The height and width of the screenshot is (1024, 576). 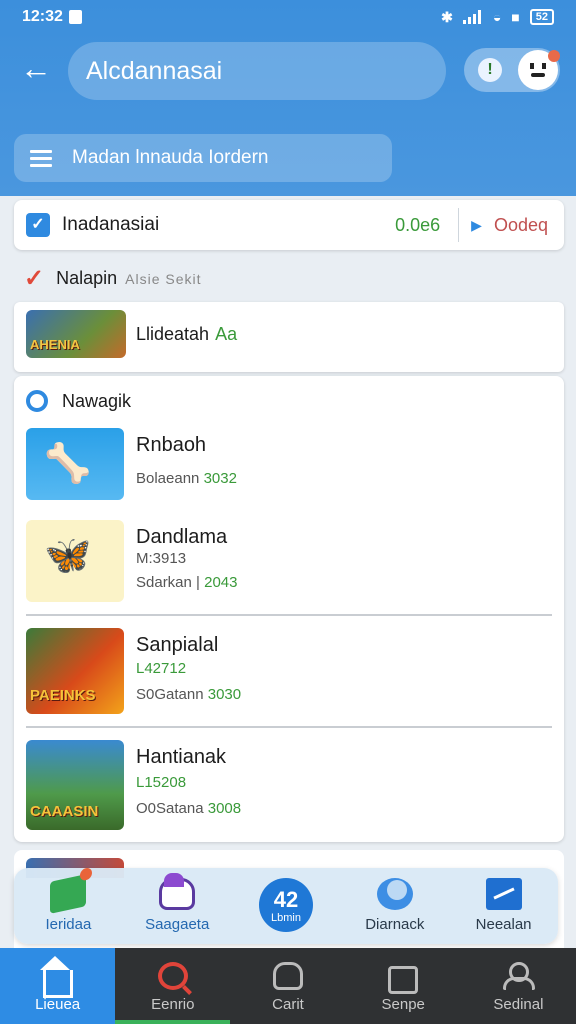 I want to click on sub-search-bar: Madan lnnauda Iordern, so click(x=203, y=158).